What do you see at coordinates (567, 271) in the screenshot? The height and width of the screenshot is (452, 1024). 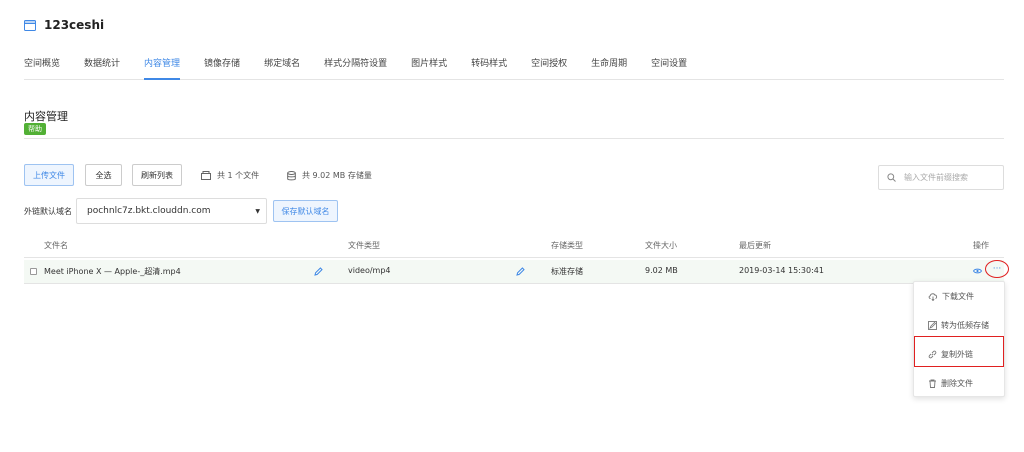 I see `storage-type: 标准存储` at bounding box center [567, 271].